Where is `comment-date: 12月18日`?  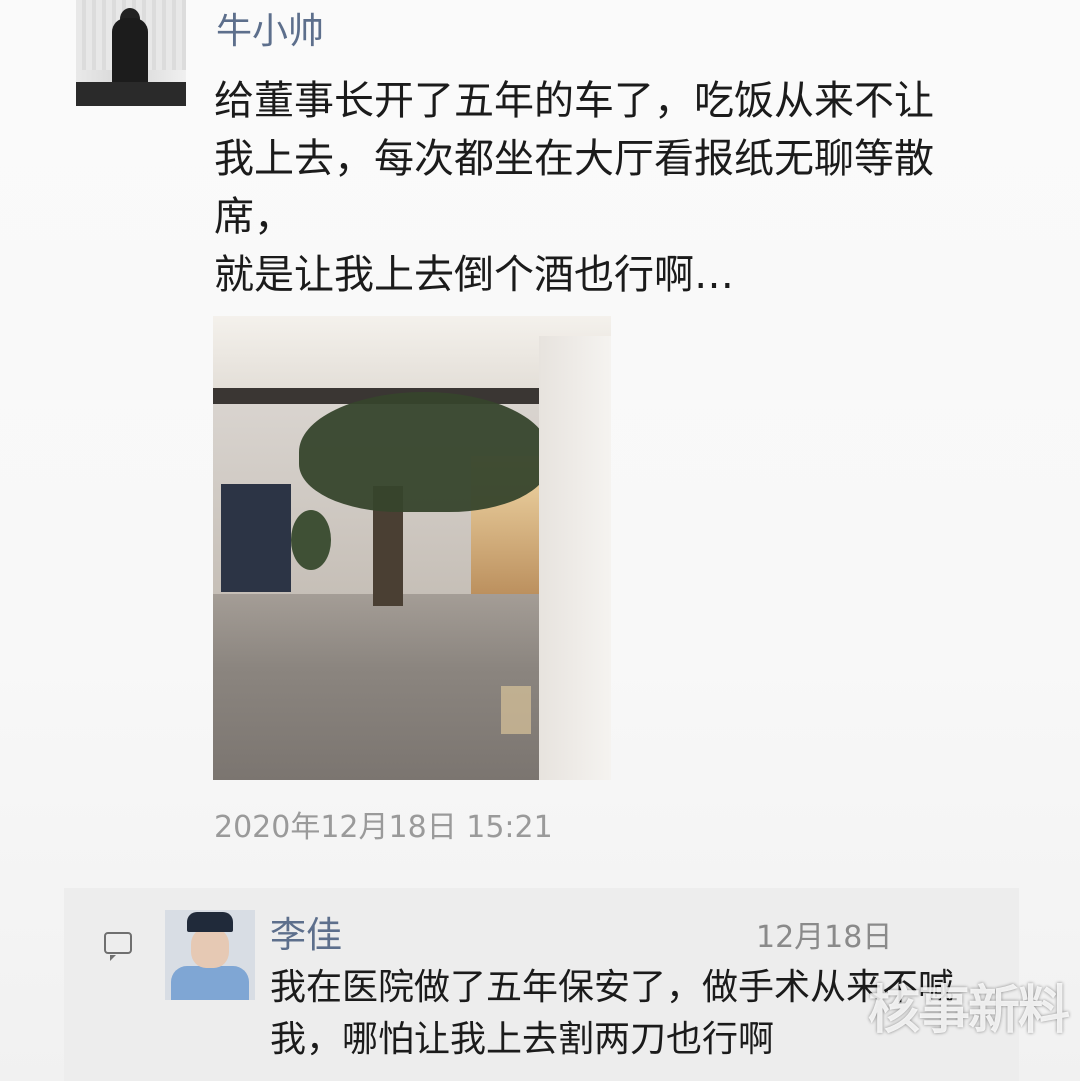 comment-date: 12月18日 is located at coordinates (824, 937).